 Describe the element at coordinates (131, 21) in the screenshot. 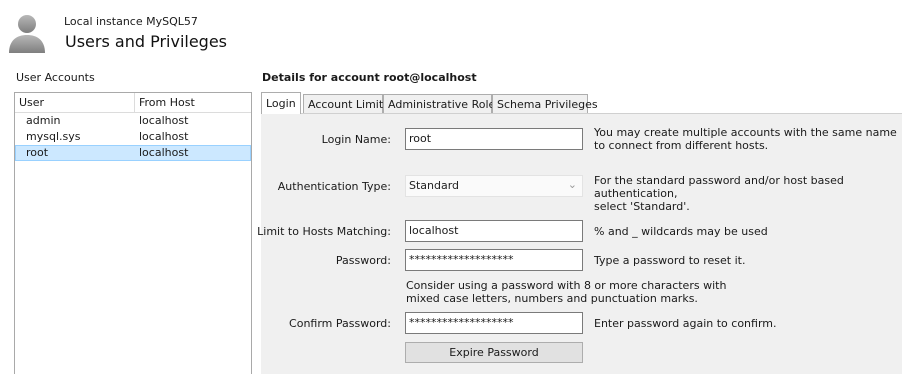

I see `instance-name: Local instance MySQL57` at that location.